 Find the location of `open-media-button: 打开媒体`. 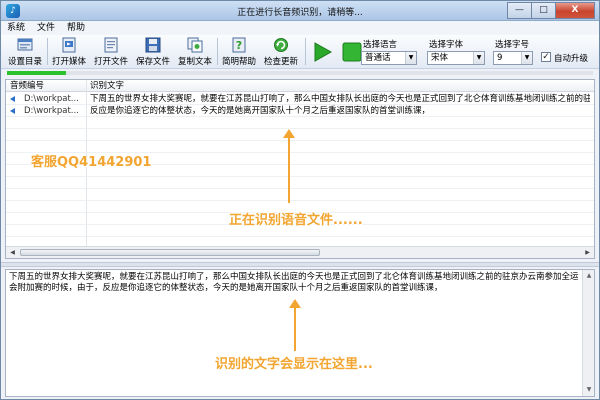

open-media-button: 打开媒体 is located at coordinates (69, 52).